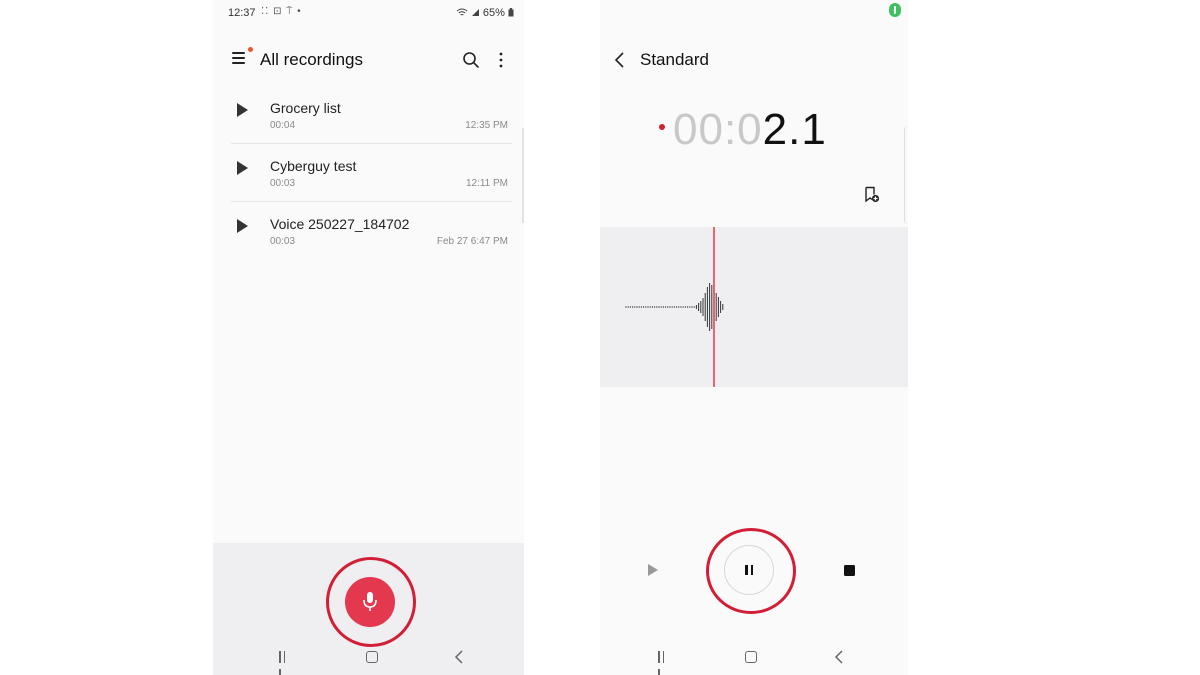  I want to click on notification-dot, so click(250, 49).